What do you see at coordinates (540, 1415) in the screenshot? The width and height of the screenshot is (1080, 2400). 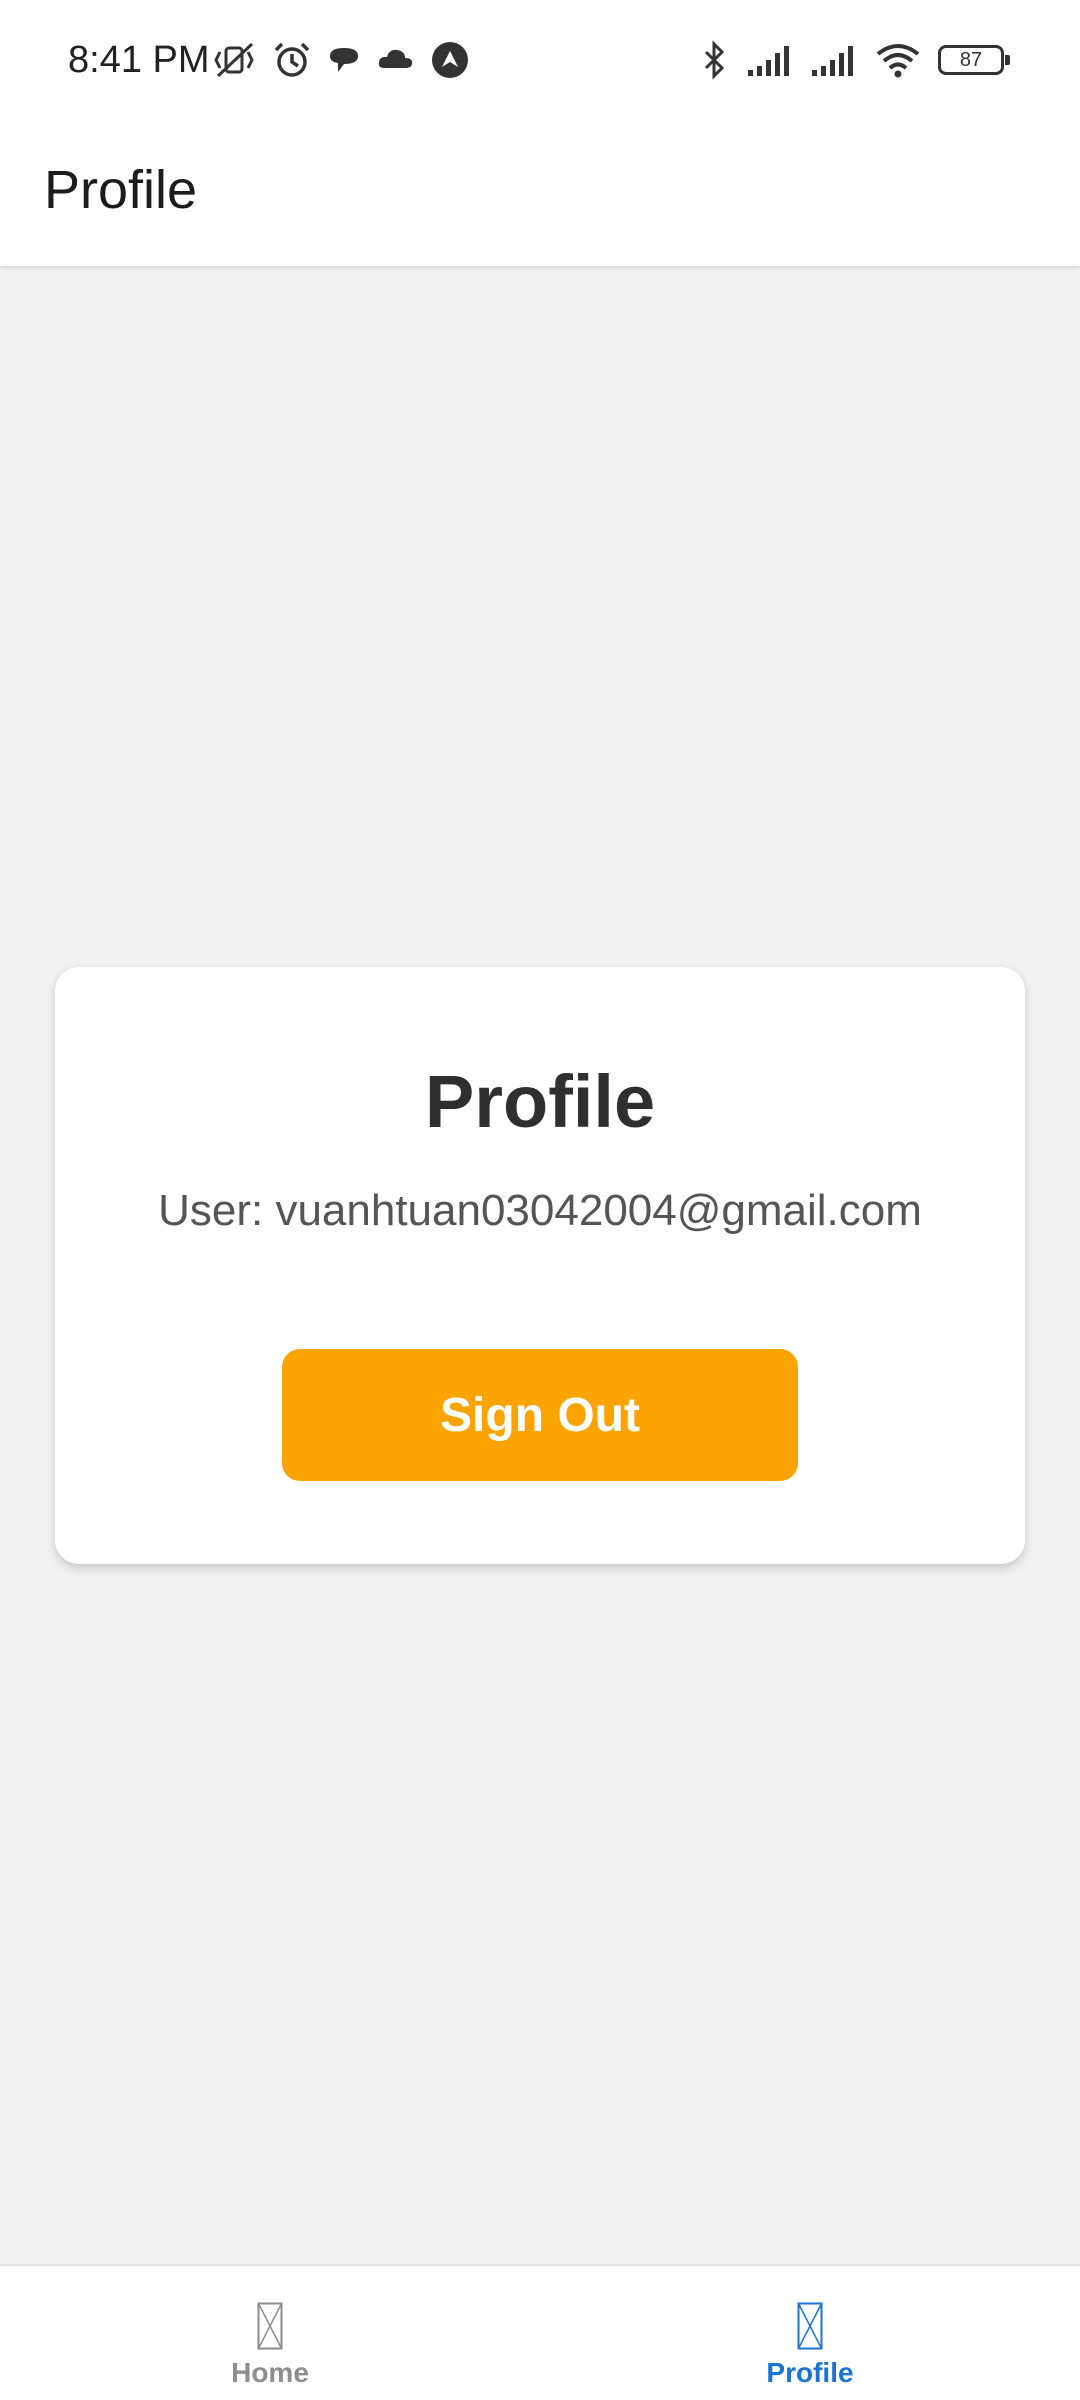 I see `sign-out-button: Sign Out` at bounding box center [540, 1415].